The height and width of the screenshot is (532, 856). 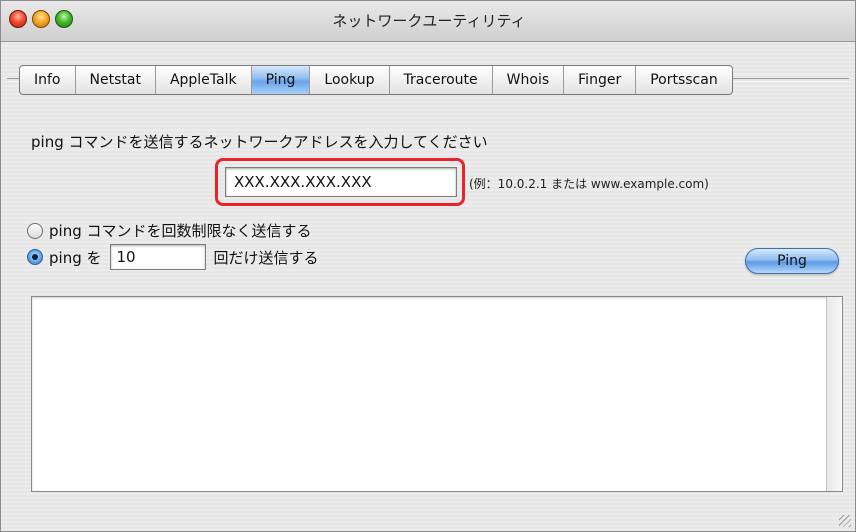 What do you see at coordinates (600, 80) in the screenshot?
I see `tab-finger: Finger` at bounding box center [600, 80].